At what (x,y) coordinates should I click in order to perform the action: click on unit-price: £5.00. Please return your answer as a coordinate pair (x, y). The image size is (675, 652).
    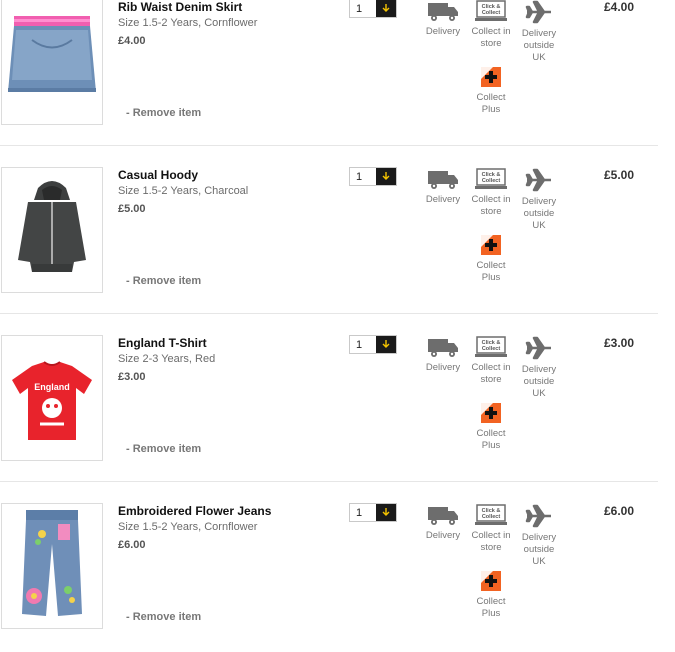
    Looking at the image, I should click on (132, 209).